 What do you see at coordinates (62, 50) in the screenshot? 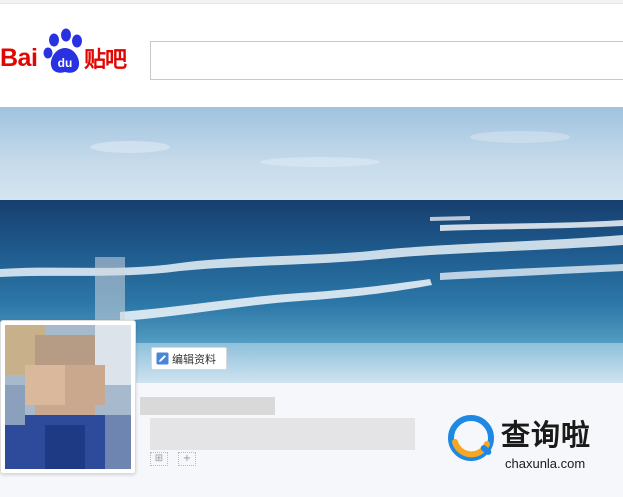
I see `baidu-paw-icon: du` at bounding box center [62, 50].